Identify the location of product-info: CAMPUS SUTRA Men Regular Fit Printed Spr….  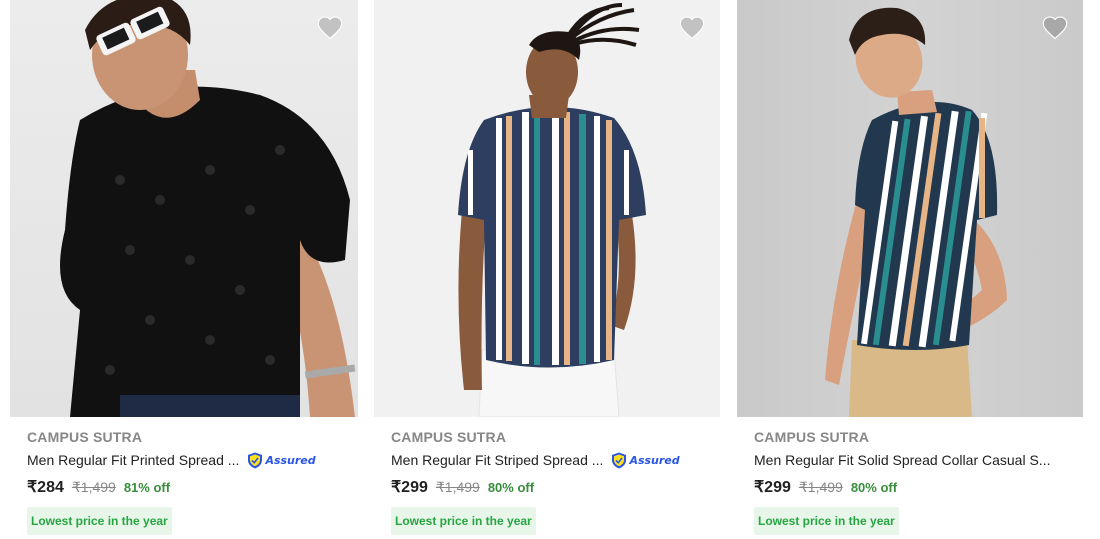
(190, 481).